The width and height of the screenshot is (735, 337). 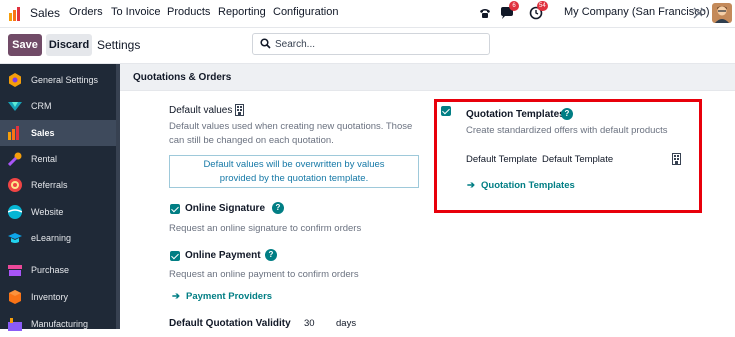 What do you see at coordinates (175, 209) in the screenshot?
I see `online-signature-checkbox` at bounding box center [175, 209].